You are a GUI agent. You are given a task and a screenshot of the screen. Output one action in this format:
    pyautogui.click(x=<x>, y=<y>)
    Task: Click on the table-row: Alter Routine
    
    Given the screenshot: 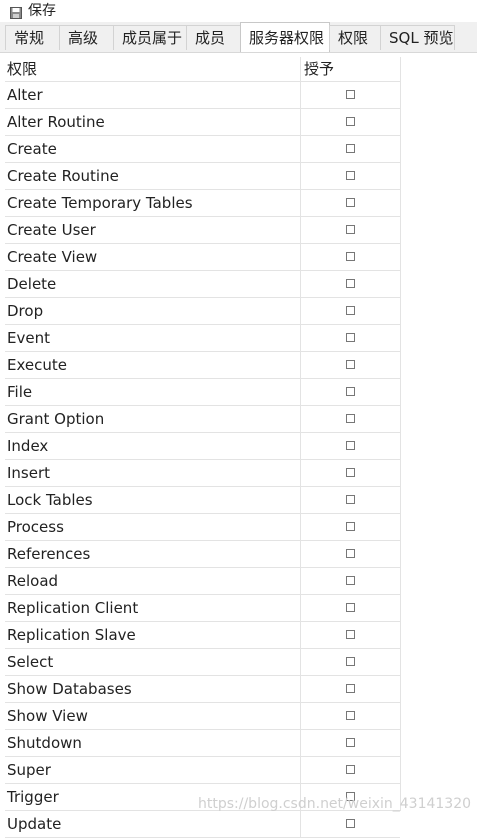 What is the action you would take?
    pyautogui.click(x=202, y=122)
    